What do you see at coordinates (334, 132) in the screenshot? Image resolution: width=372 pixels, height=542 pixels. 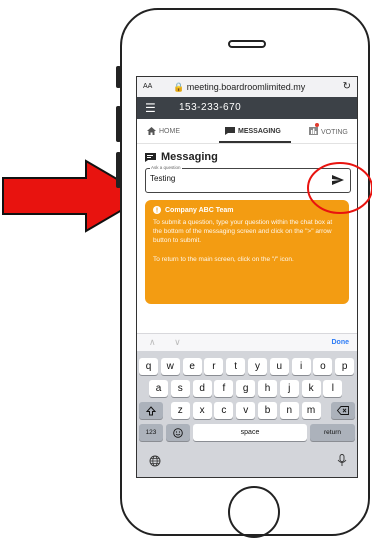 I see `tab-voting-label: VOTING` at bounding box center [334, 132].